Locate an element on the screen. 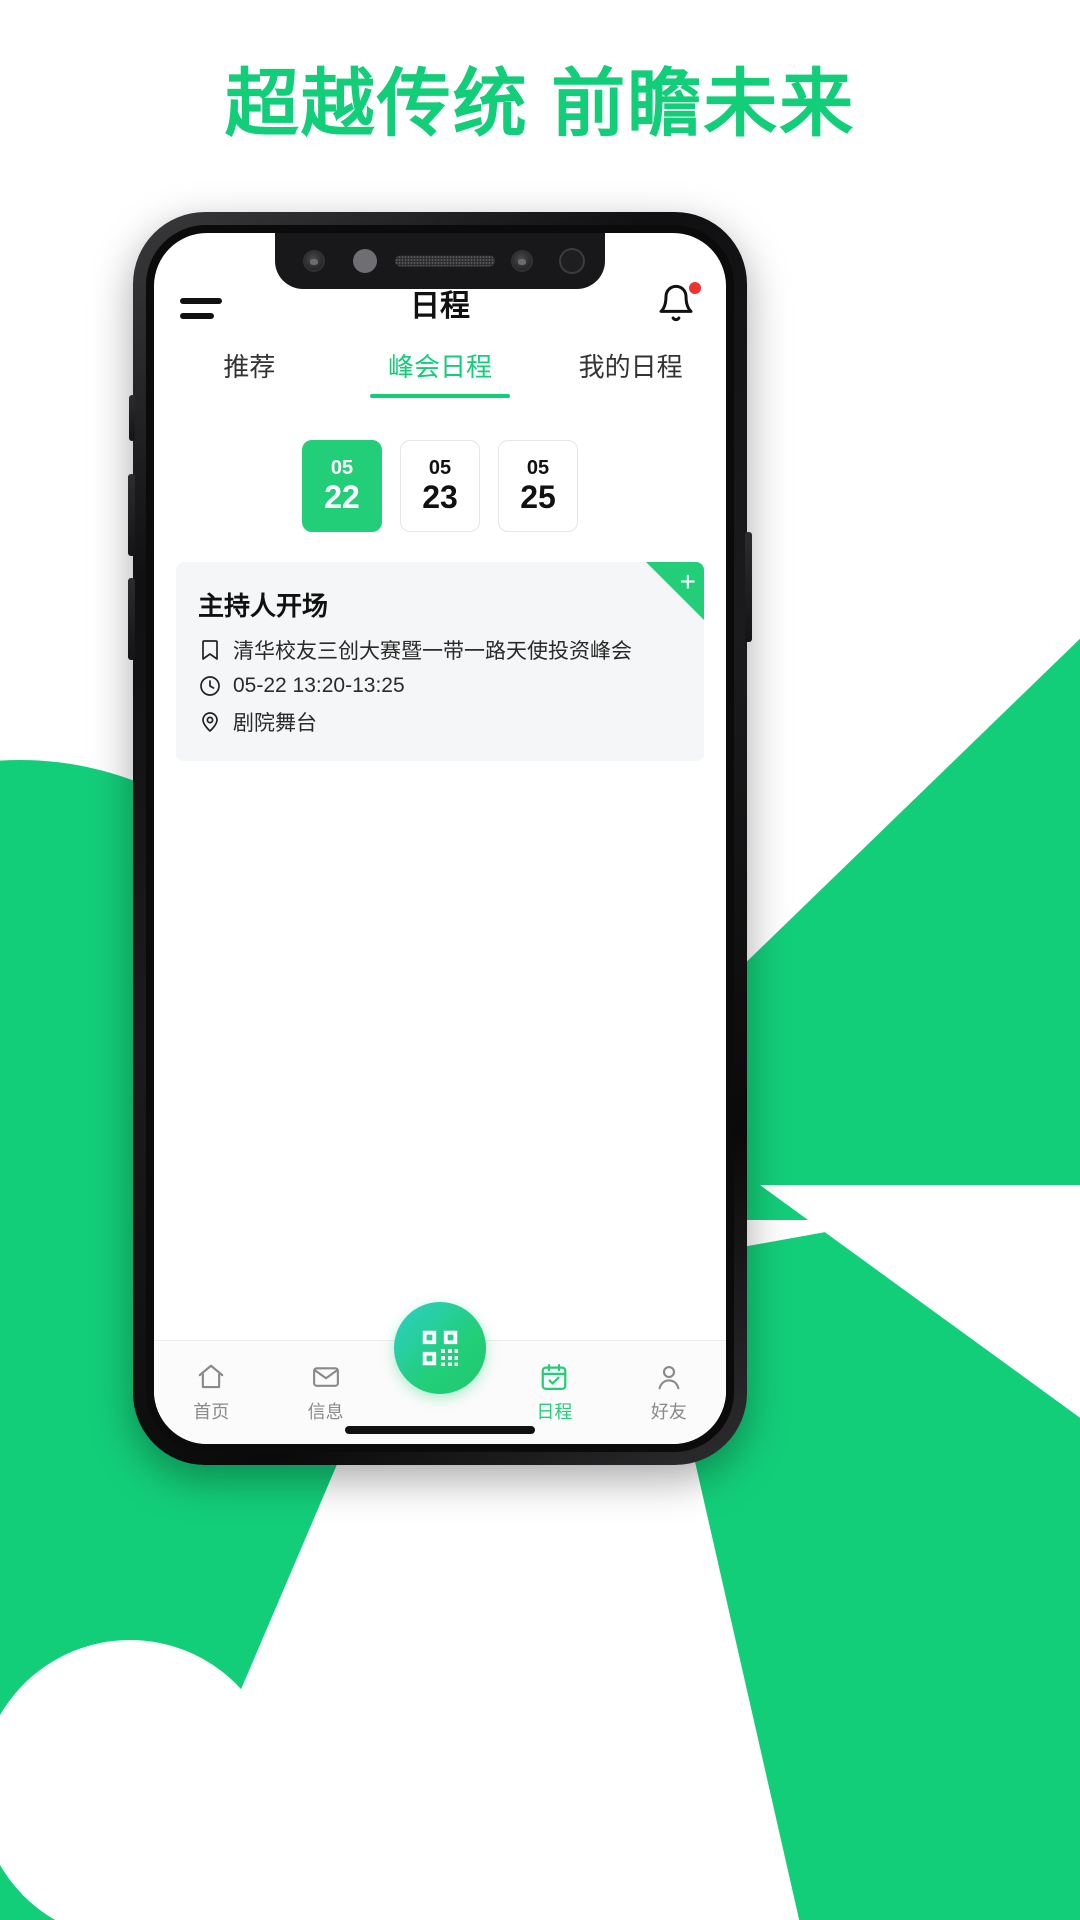 This screenshot has width=1080, height=1920. nav-item-home-label: 首页 is located at coordinates (211, 1411).